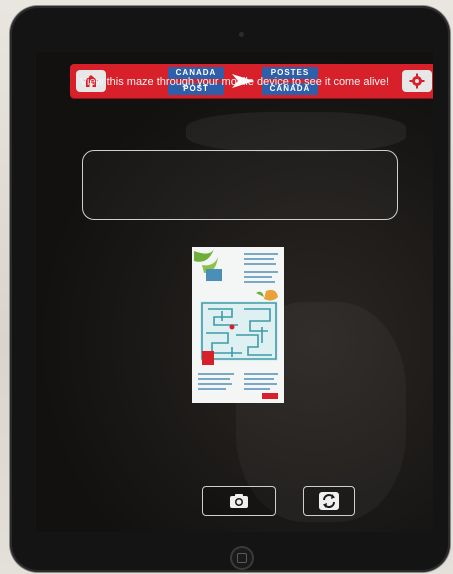 The image size is (453, 574). I want to click on camera-button, so click(239, 501).